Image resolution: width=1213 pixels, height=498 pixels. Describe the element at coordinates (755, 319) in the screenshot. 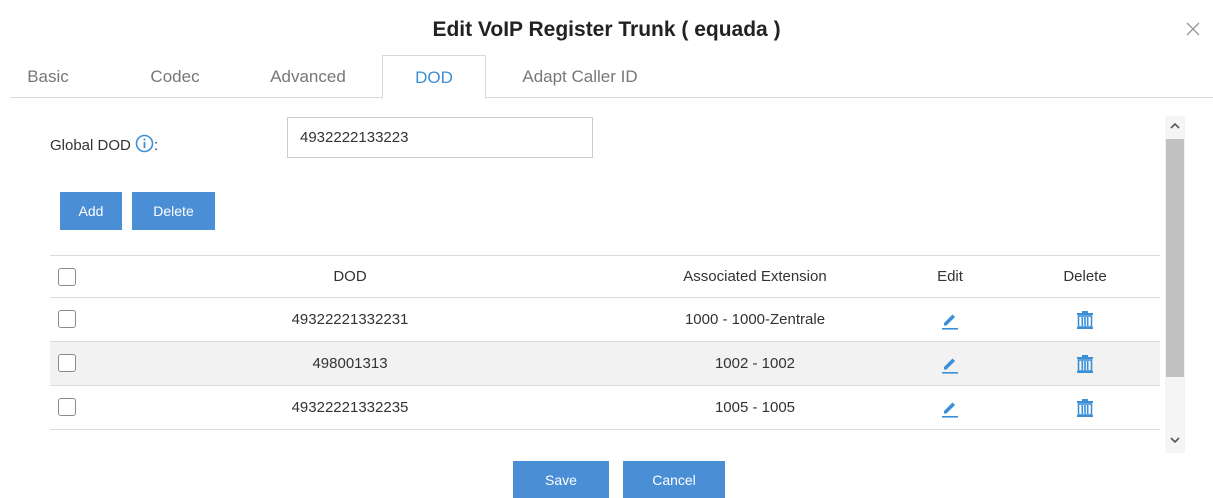

I see `extension-cell: 1000 - 1000-Zentrale` at that location.